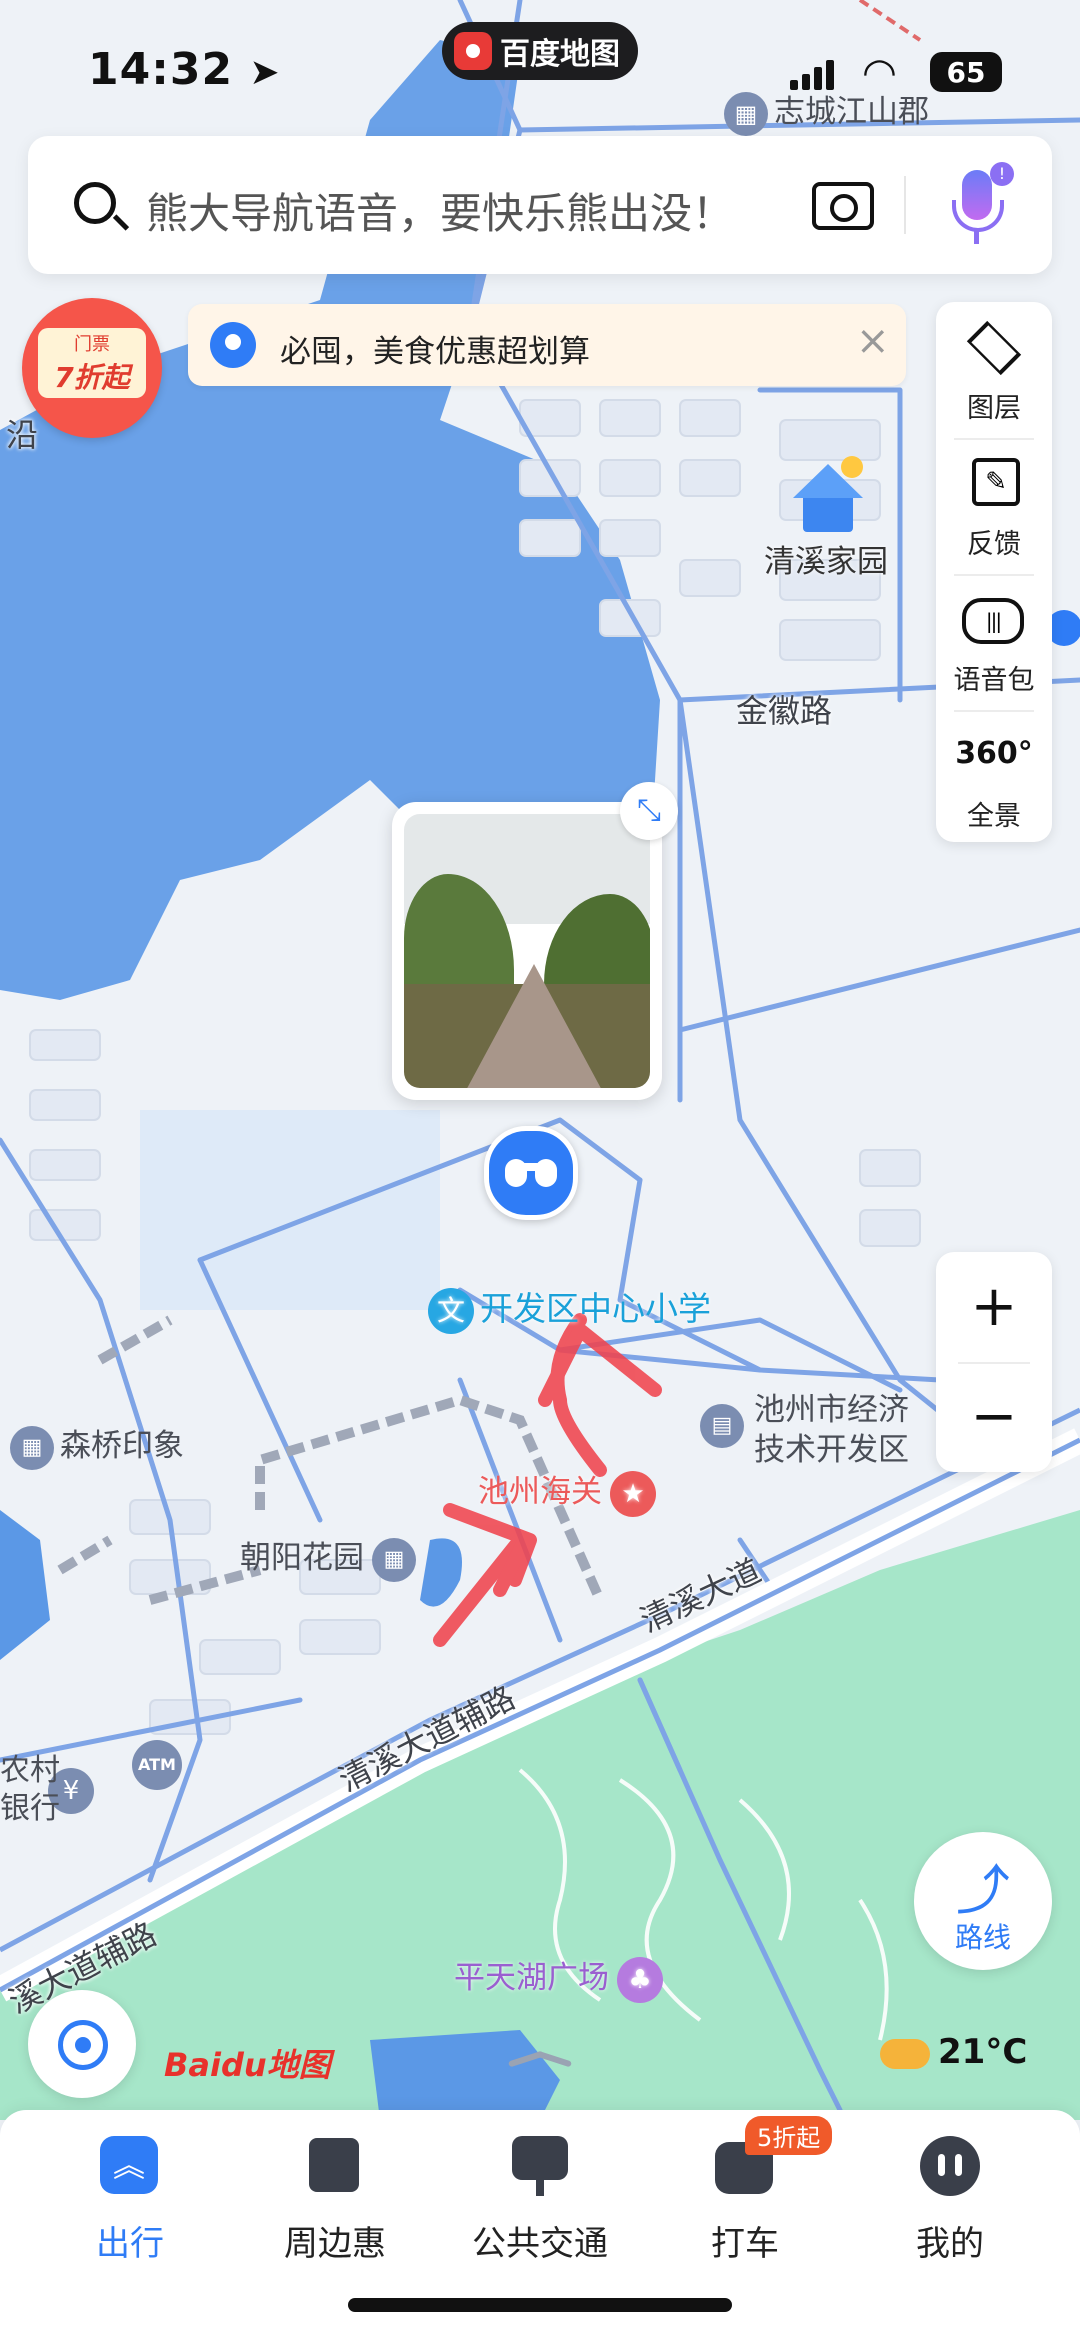 Image resolution: width=1080 pixels, height=2337 pixels. I want to click on location-pin-icon, so click(233, 345).